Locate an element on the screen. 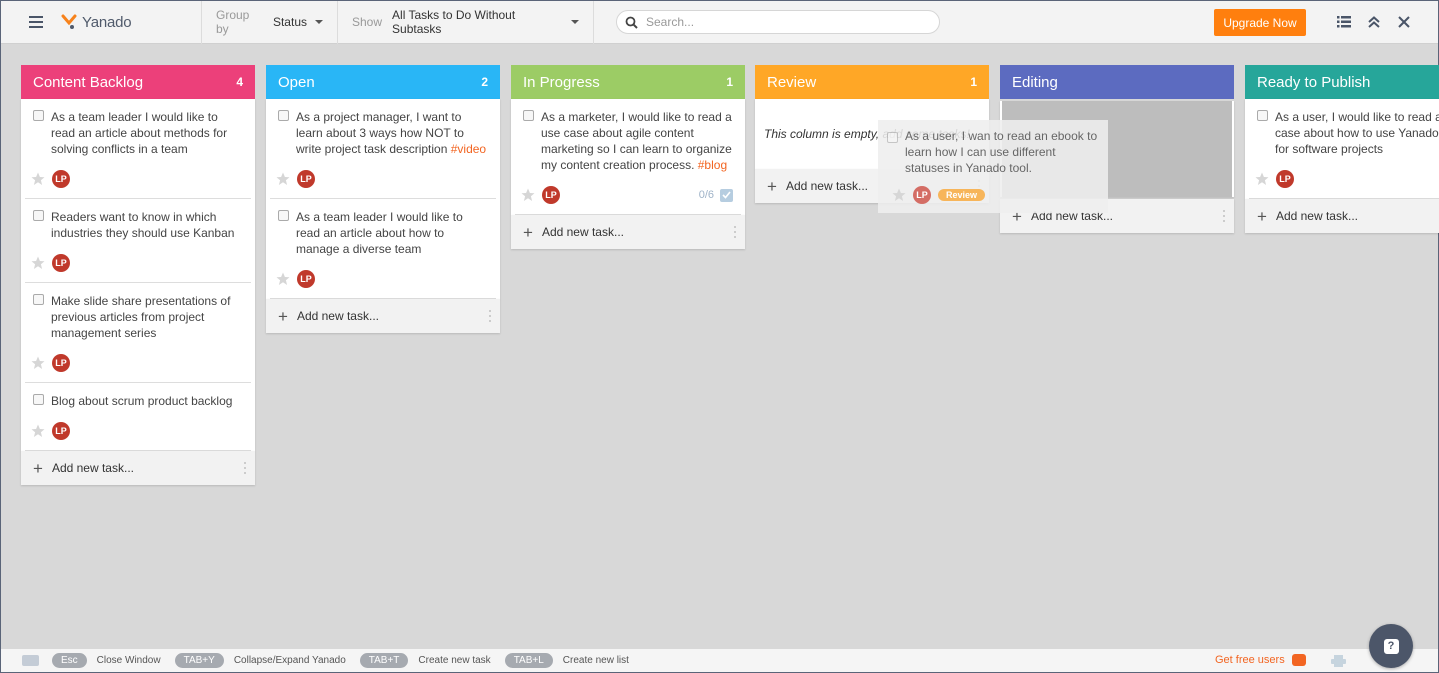 Image resolution: width=1439 pixels, height=673 pixels. task-card: Blog about scrum product backlog LP is located at coordinates (138, 417).